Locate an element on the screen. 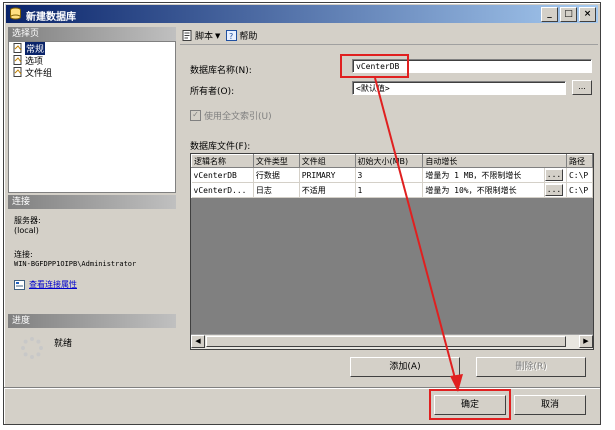 This screenshot has height=430, width=615. scroll-thumb is located at coordinates (386, 341).